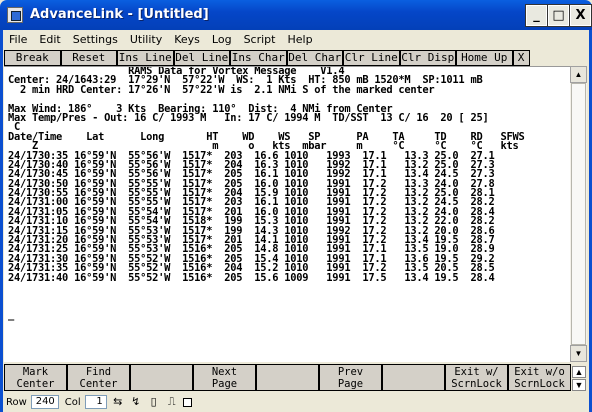  Describe the element at coordinates (222, 40) in the screenshot. I see `menu-log: Log` at that location.